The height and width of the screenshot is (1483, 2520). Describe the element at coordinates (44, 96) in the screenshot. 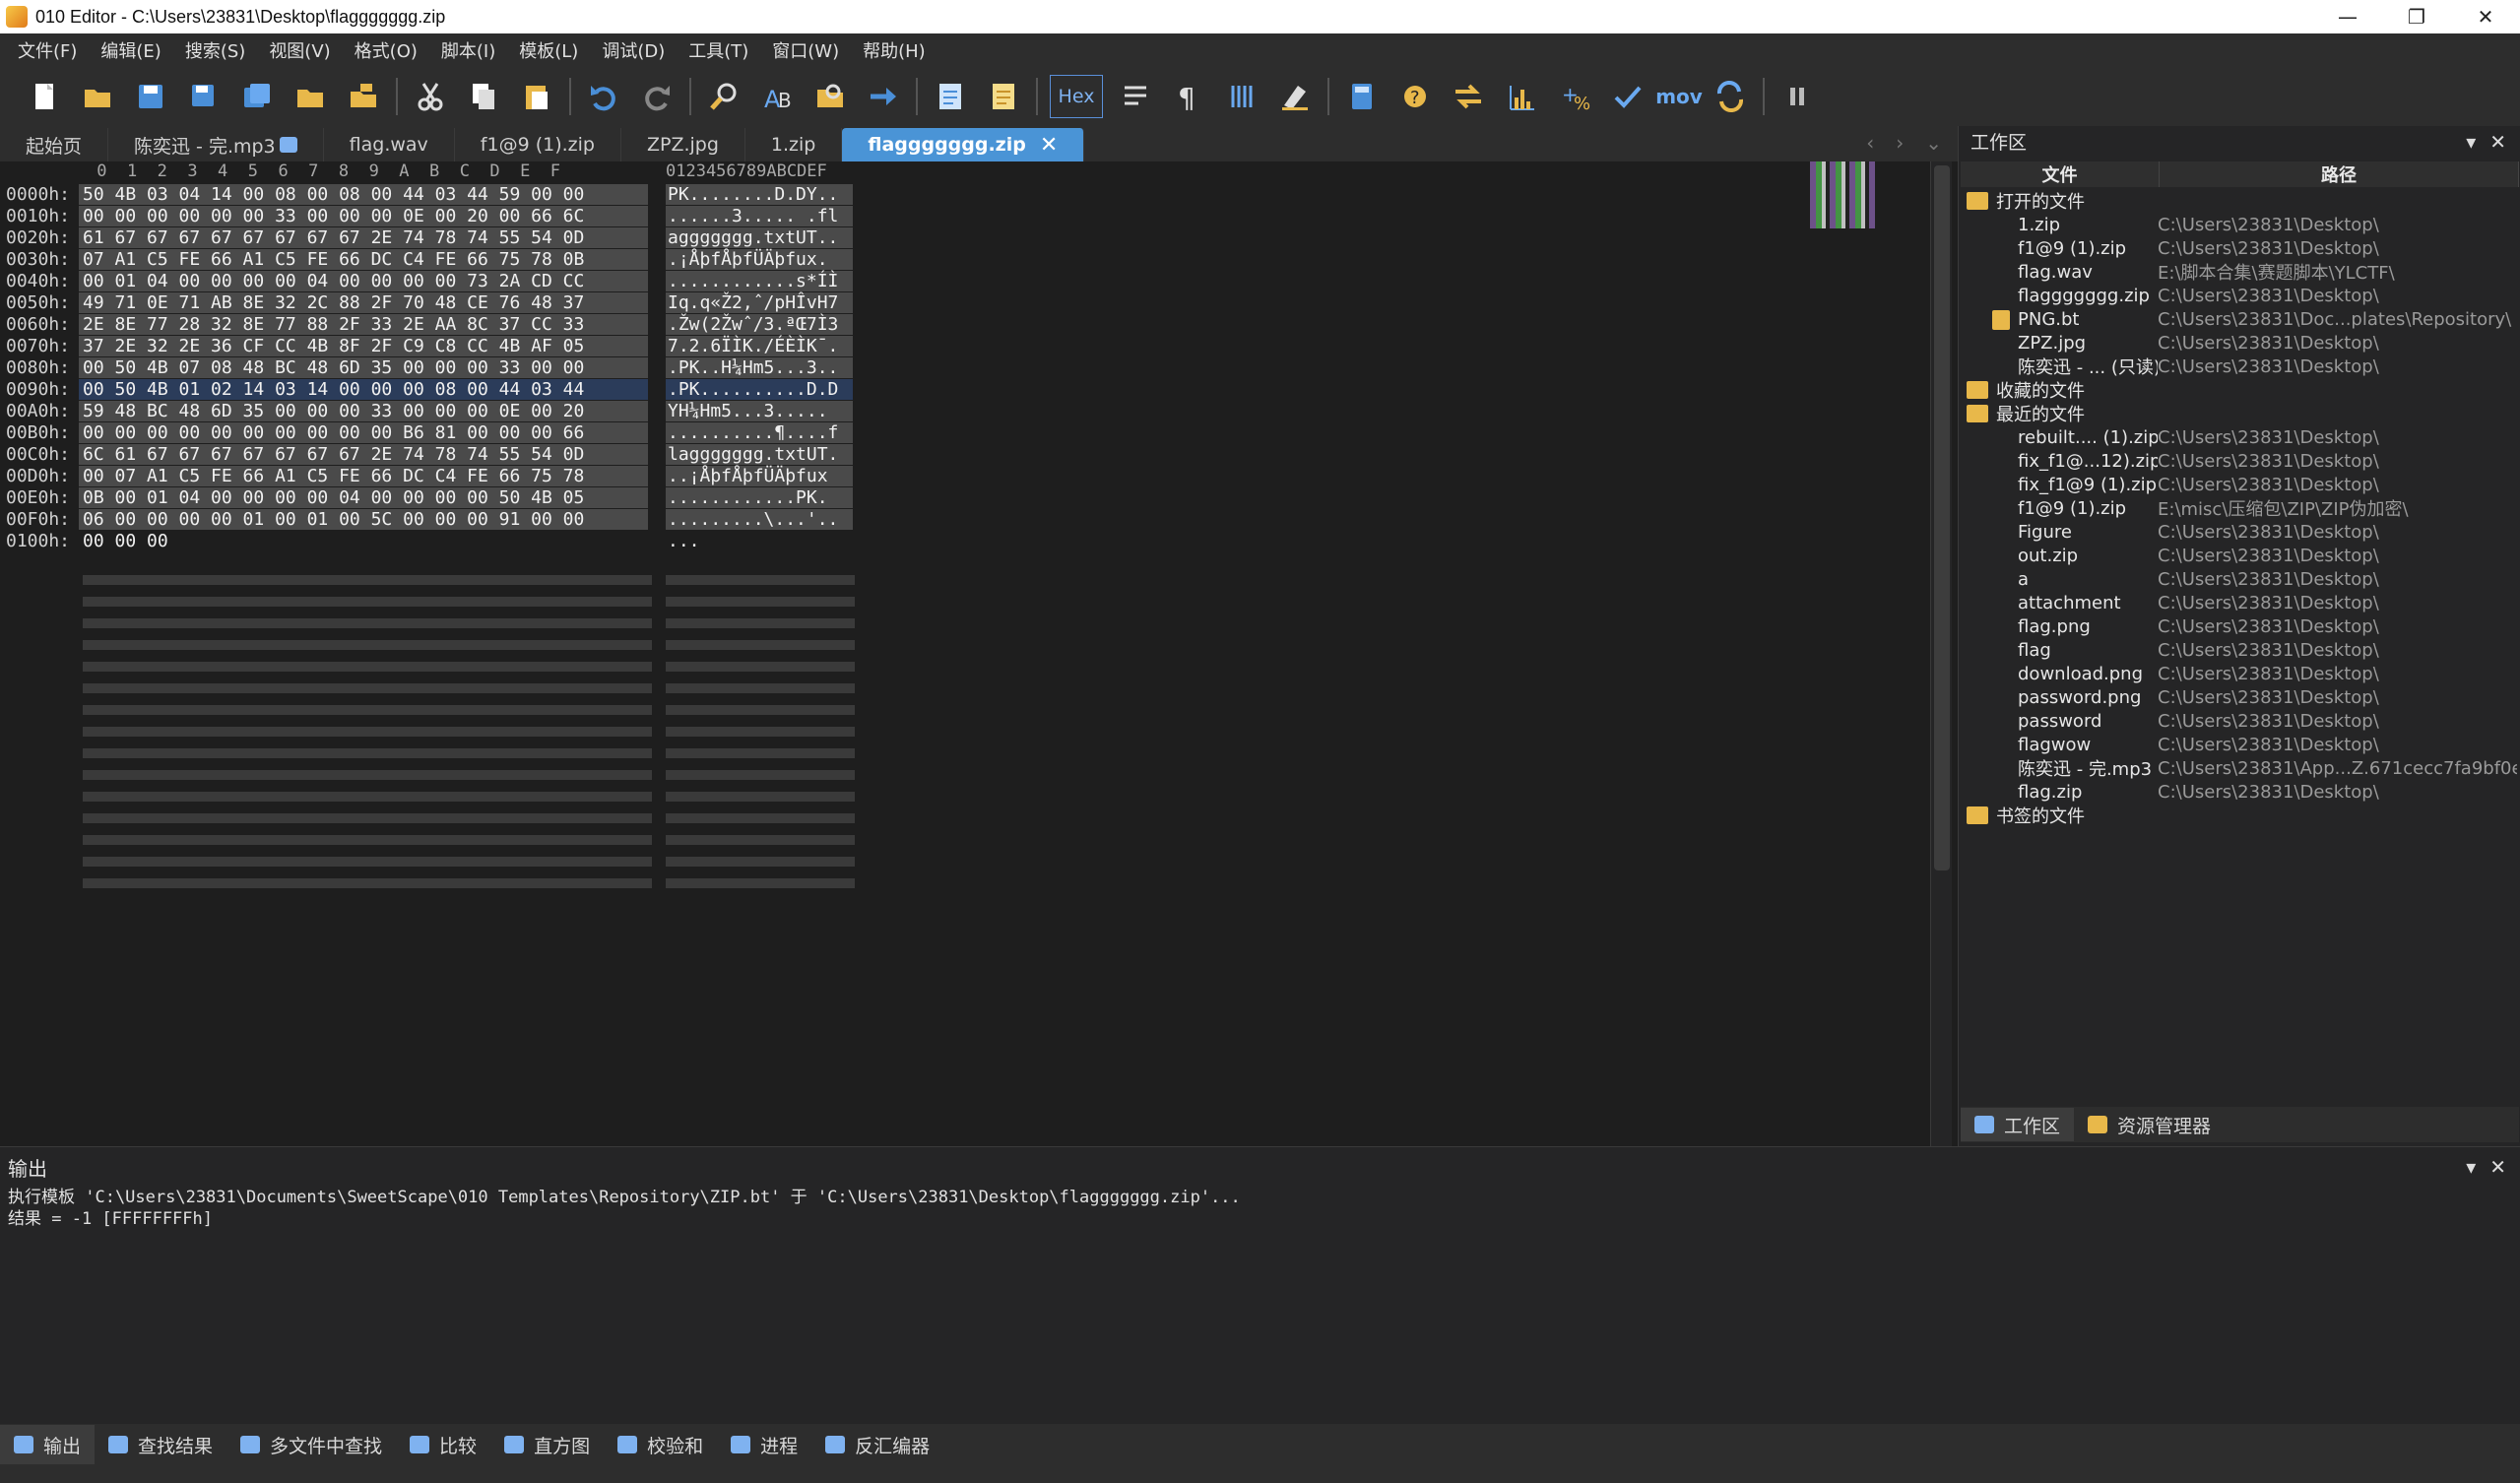

I see `new-file-icon` at that location.